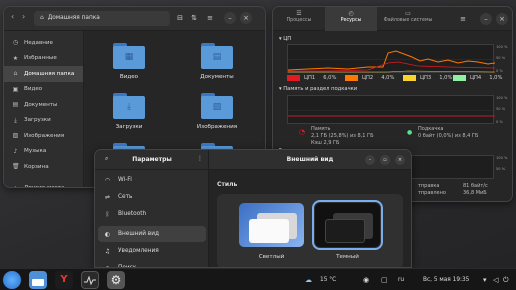 This screenshot has width=516, height=290. What do you see at coordinates (217, 56) in the screenshot?
I see `folder-icon: ▤` at bounding box center [217, 56].